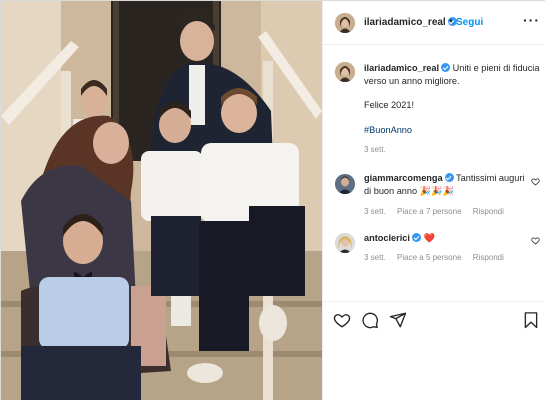 Image resolution: width=545 pixels, height=400 pixels. What do you see at coordinates (388, 130) in the screenshot?
I see `caption-hashtag: #BuonAnno` at bounding box center [388, 130].